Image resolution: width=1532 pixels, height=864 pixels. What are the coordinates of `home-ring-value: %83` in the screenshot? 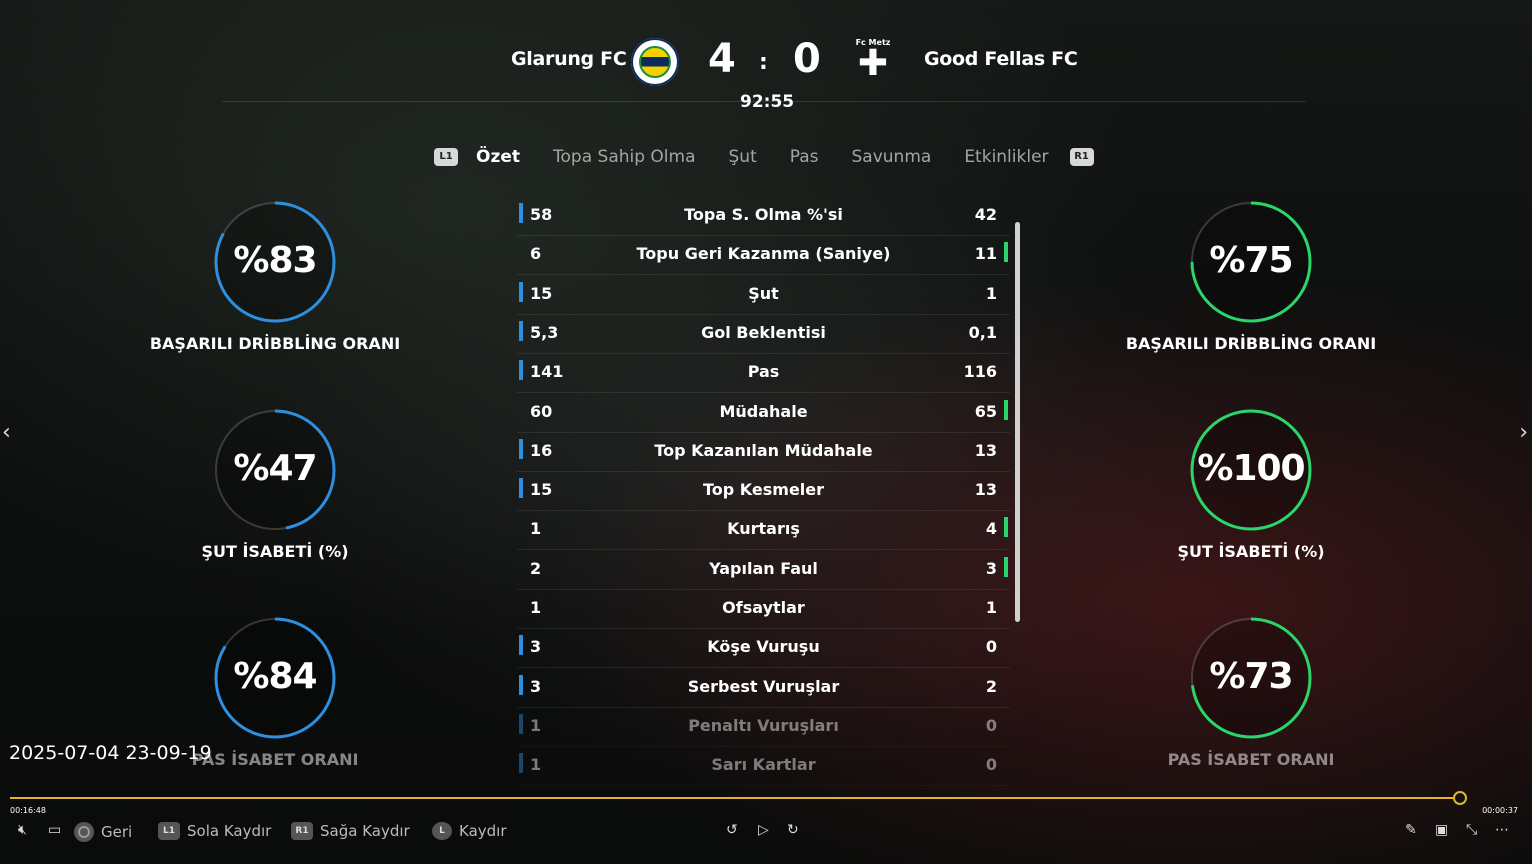 It's located at (275, 260).